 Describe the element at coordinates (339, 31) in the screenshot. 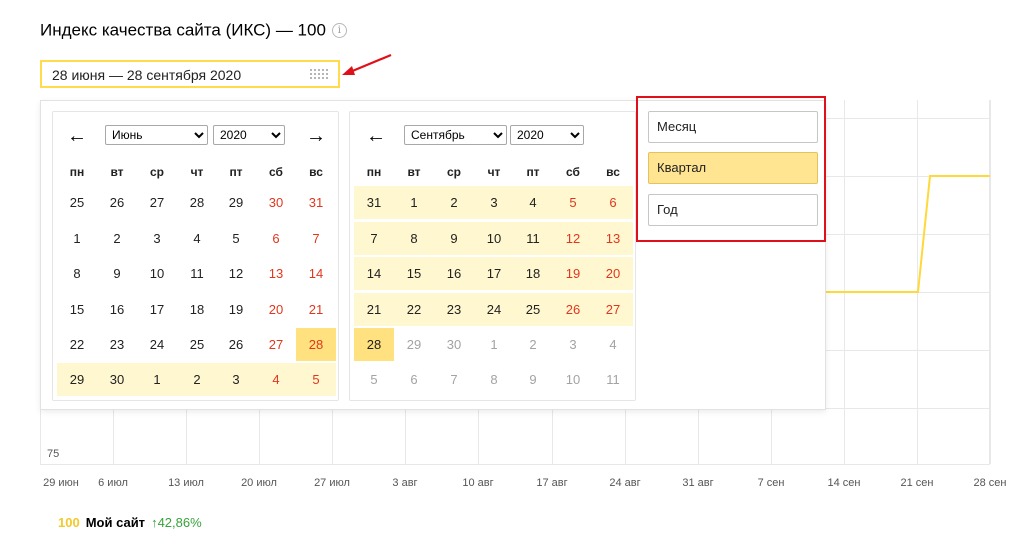

I see `info-icon: i` at that location.